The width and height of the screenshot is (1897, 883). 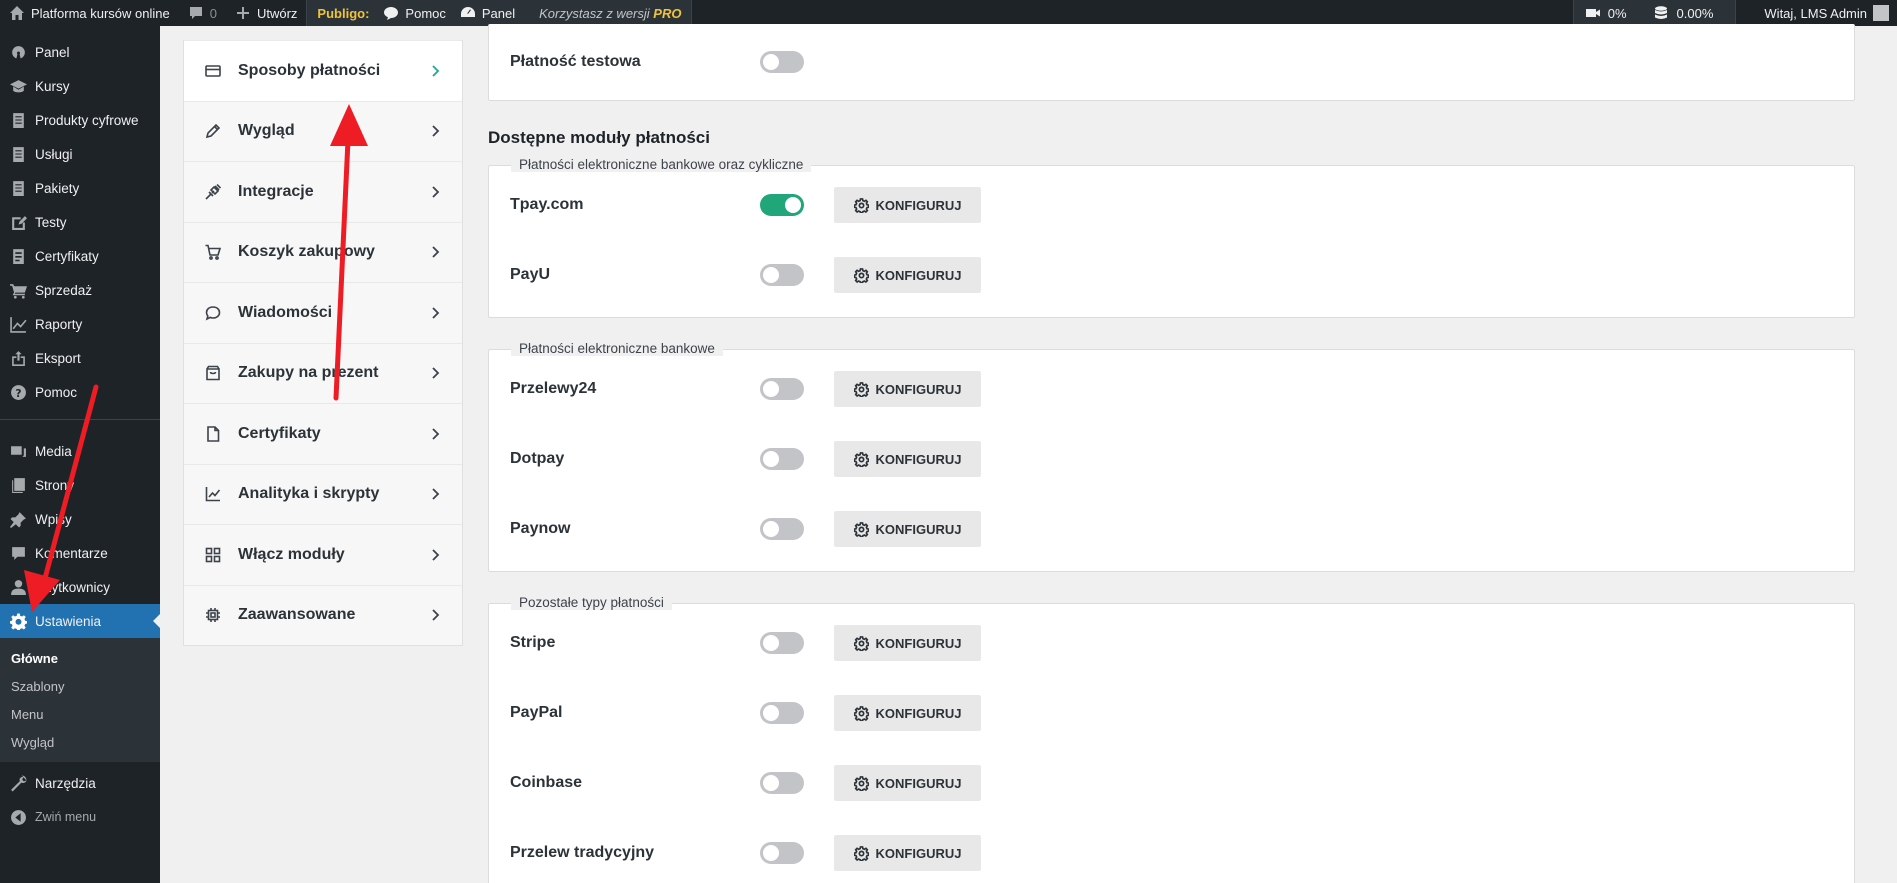 I want to click on submenu-item-menu: Menu, so click(x=80, y=714).